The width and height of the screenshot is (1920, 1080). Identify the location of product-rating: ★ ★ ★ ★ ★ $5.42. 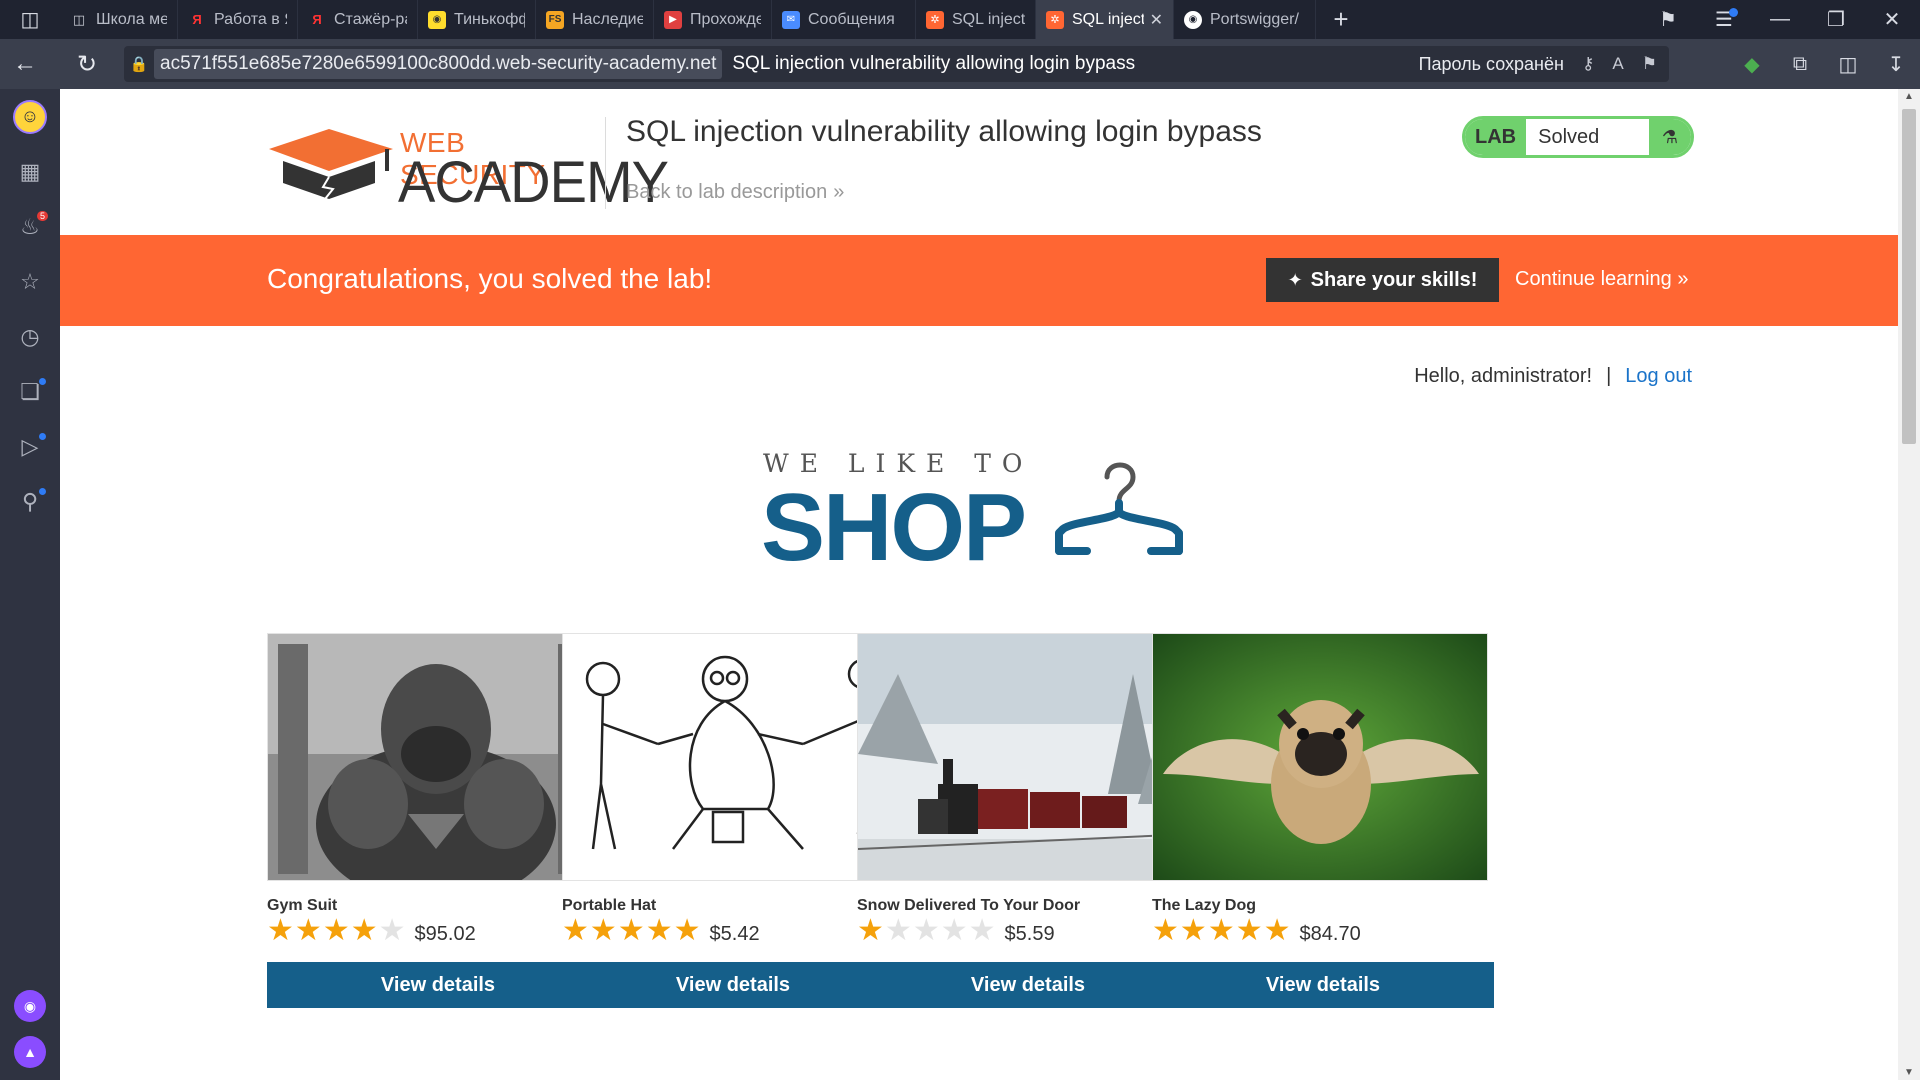
(661, 931).